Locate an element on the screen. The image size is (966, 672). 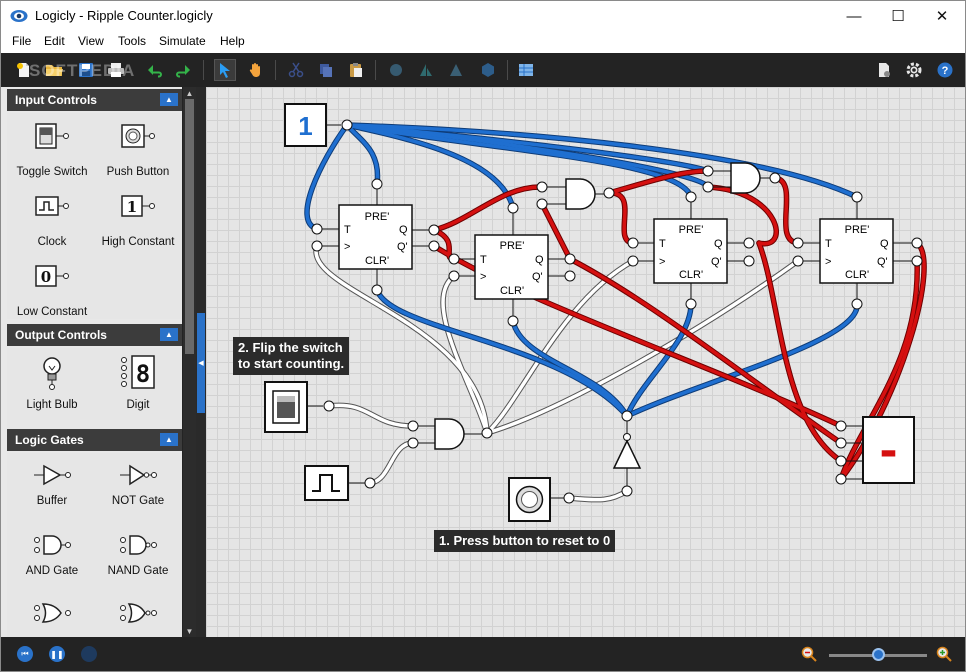
logicly-app-icon is located at coordinates (19, 16).